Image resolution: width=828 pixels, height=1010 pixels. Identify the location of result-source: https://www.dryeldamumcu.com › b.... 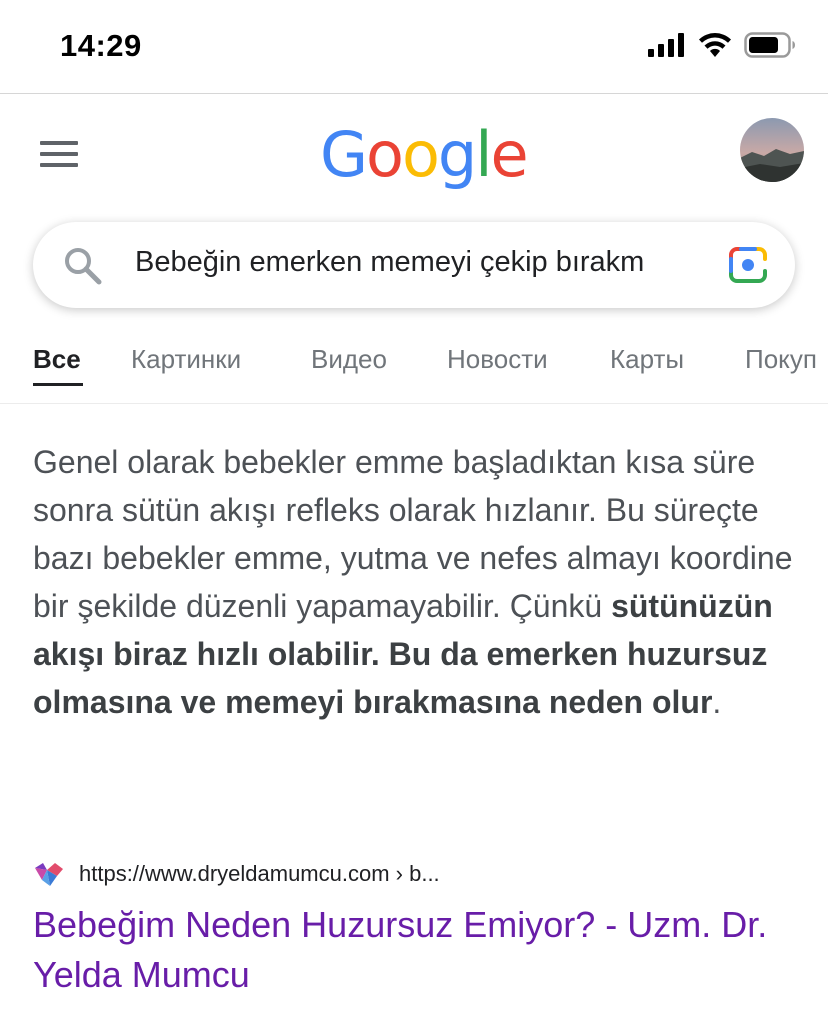
(236, 874).